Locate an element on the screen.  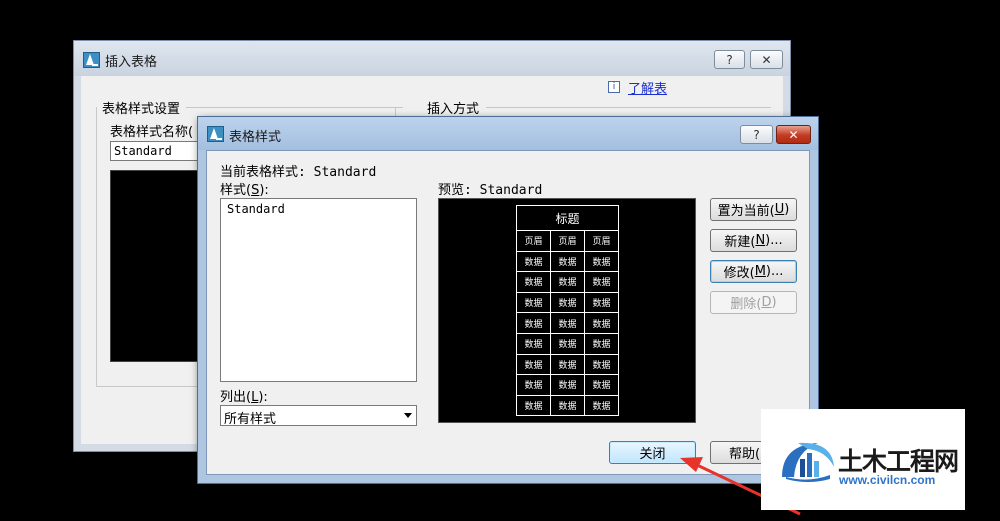
annotation-arrow-head is located at coordinates (691, 464).